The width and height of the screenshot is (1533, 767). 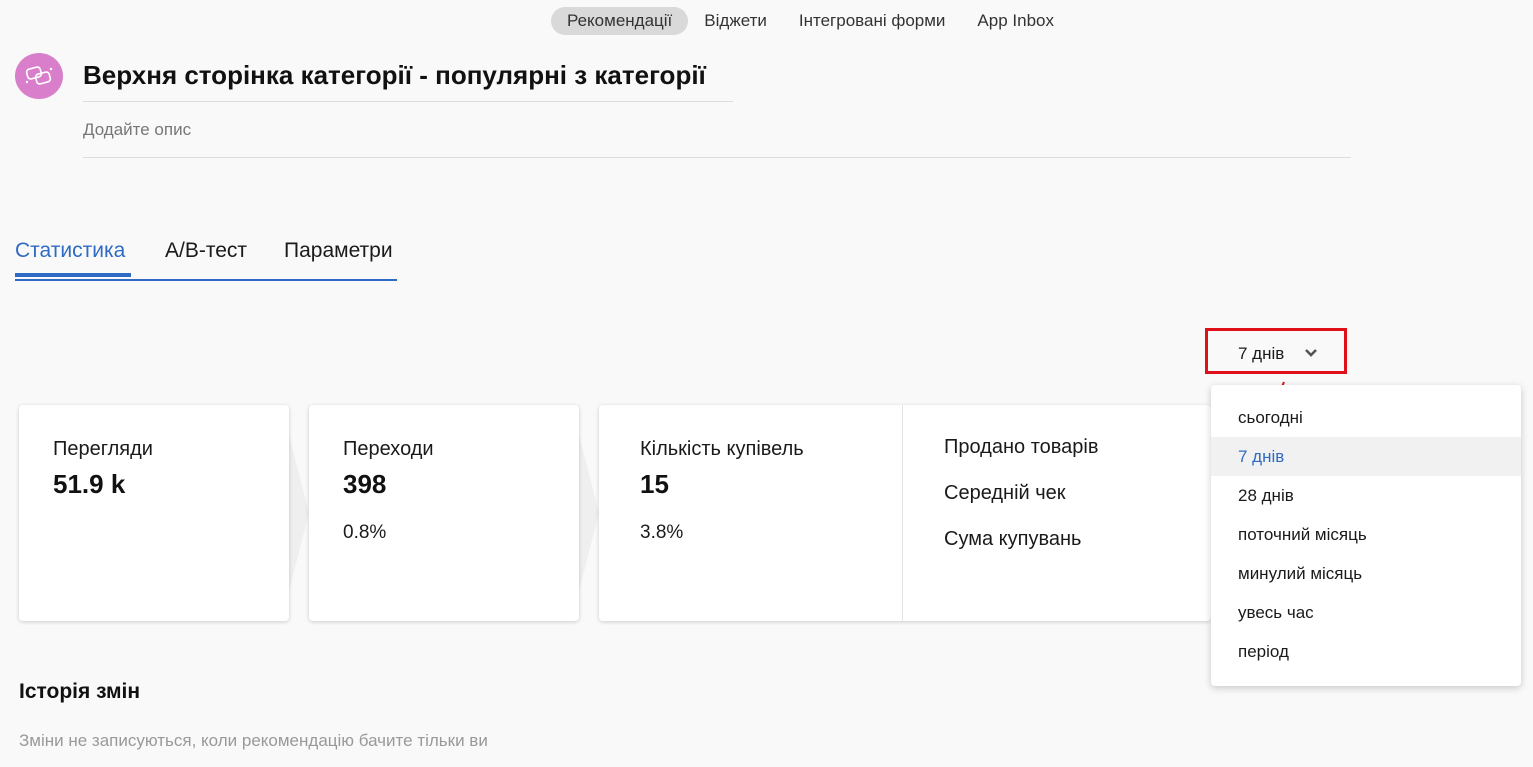 I want to click on chevron-down-icon, so click(x=1311, y=353).